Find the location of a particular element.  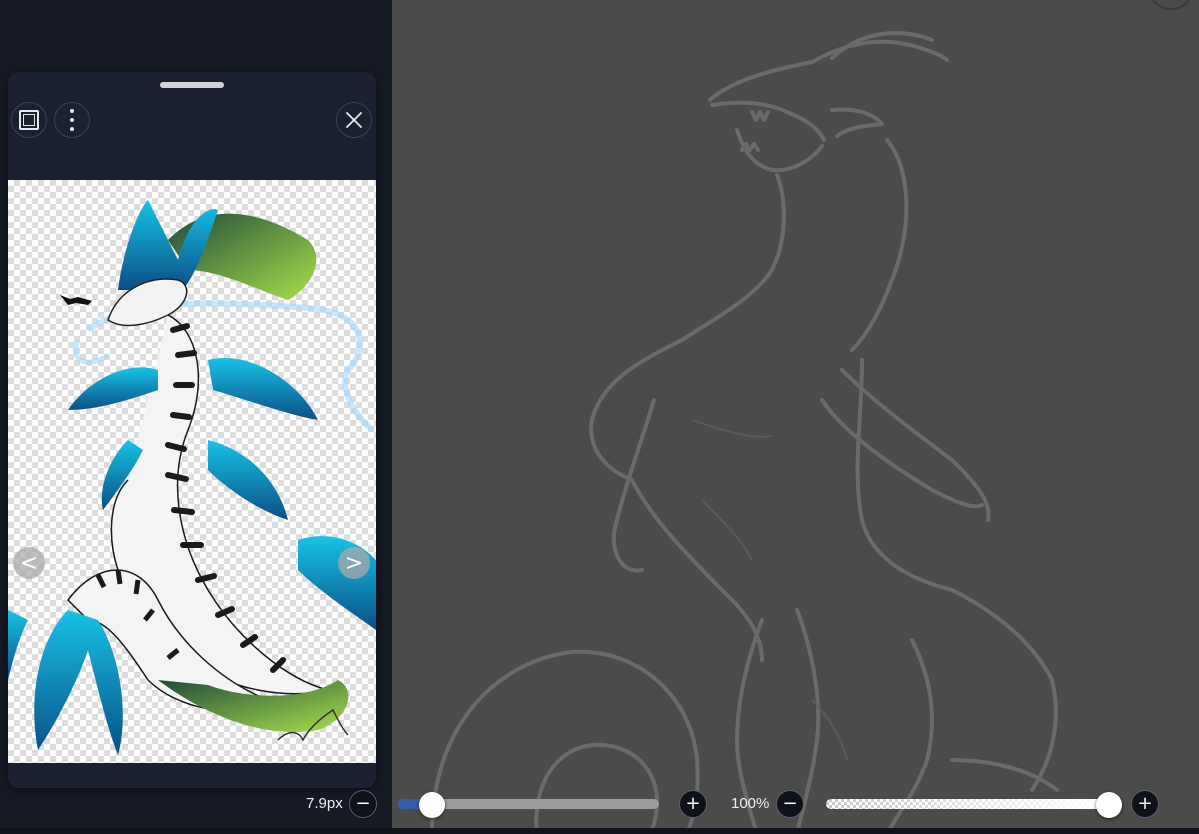

more-options-button is located at coordinates (72, 120).